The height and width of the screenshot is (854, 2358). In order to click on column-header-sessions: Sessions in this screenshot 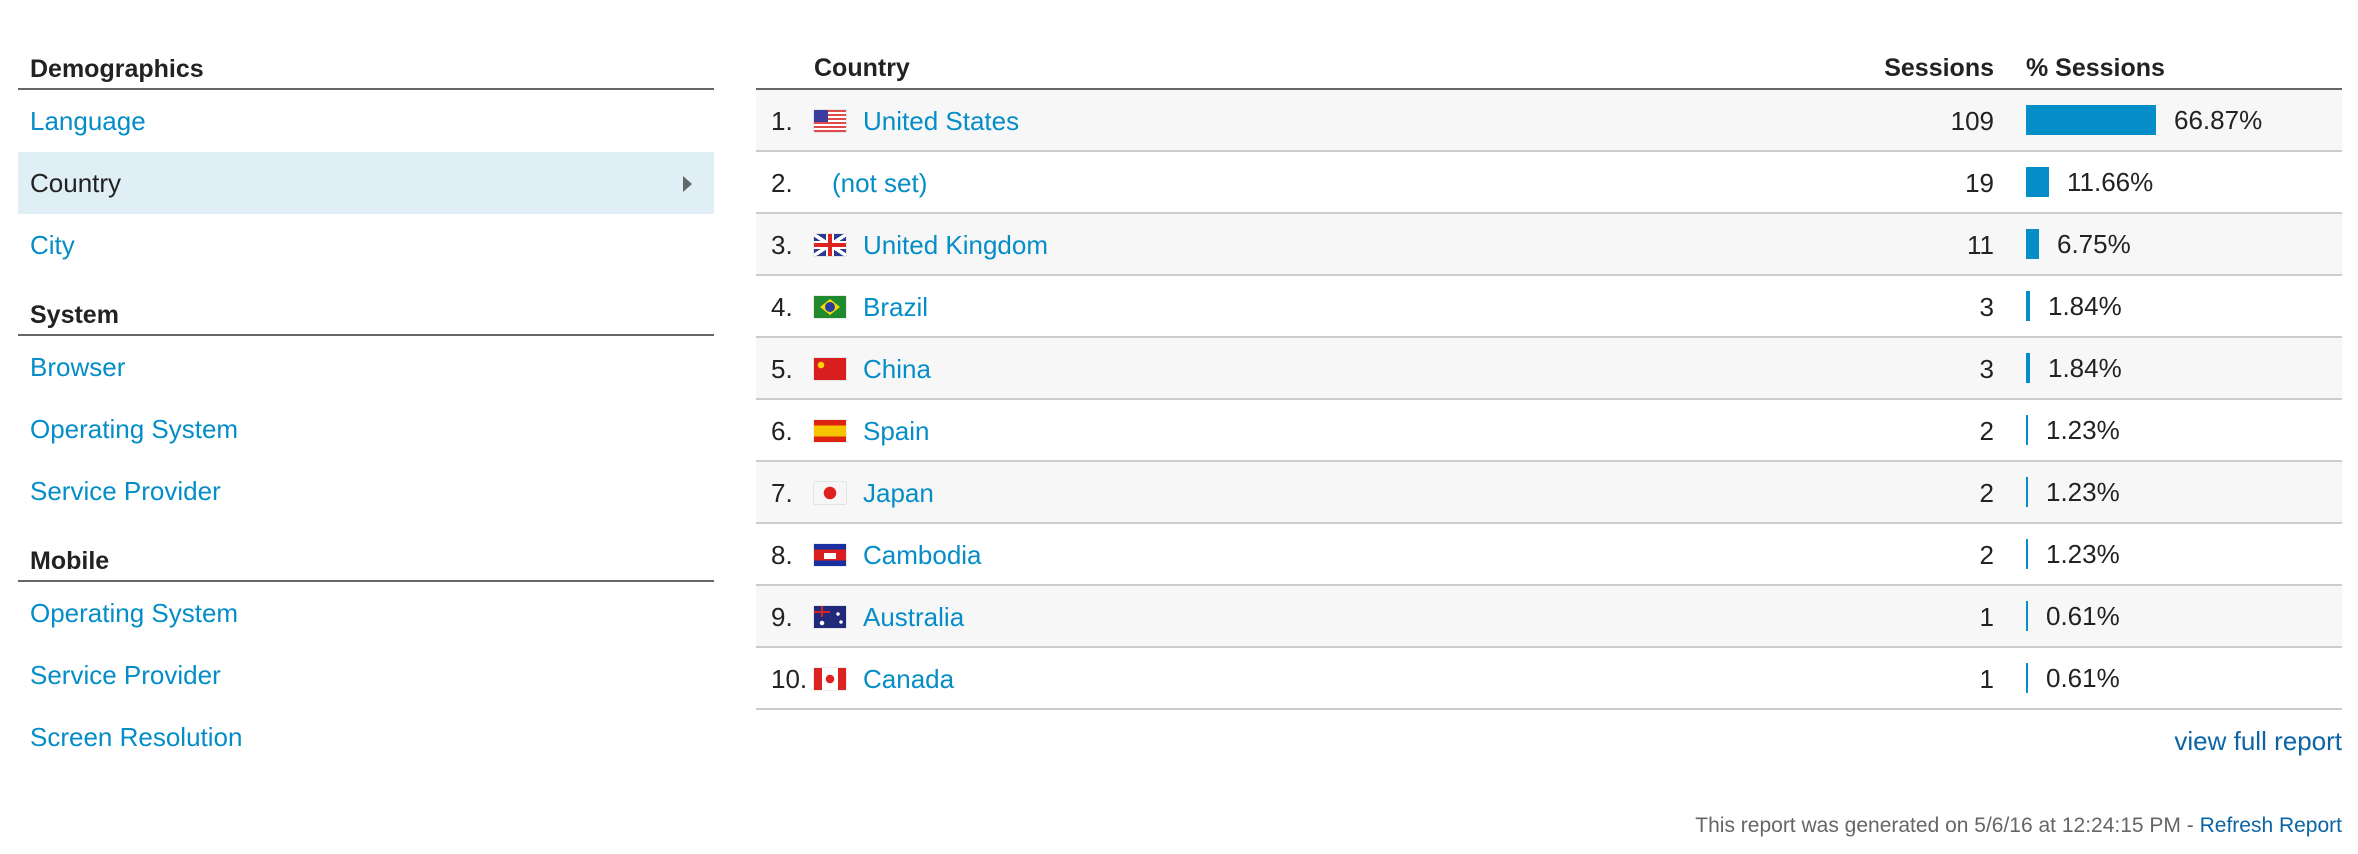, I will do `click(1939, 68)`.